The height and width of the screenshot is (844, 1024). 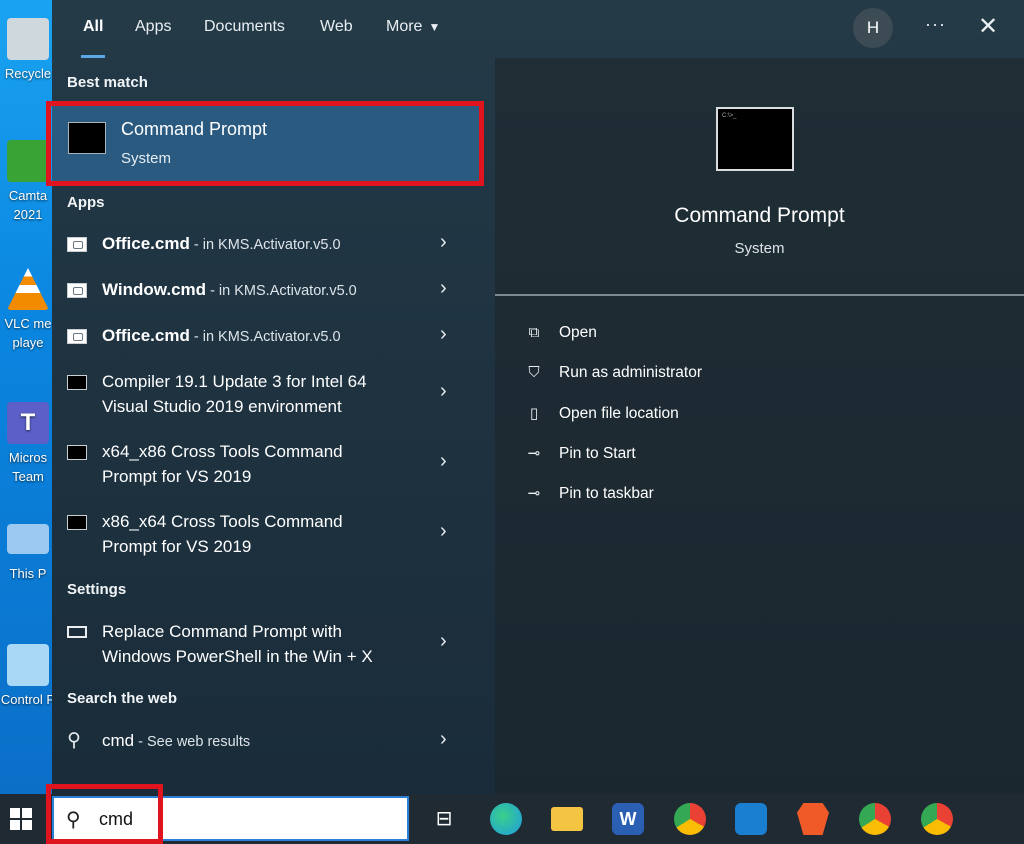 What do you see at coordinates (266, 291) in the screenshot?
I see `list-item-app: Window.cmd - in KMS.Activator.v5.0 ›` at bounding box center [266, 291].